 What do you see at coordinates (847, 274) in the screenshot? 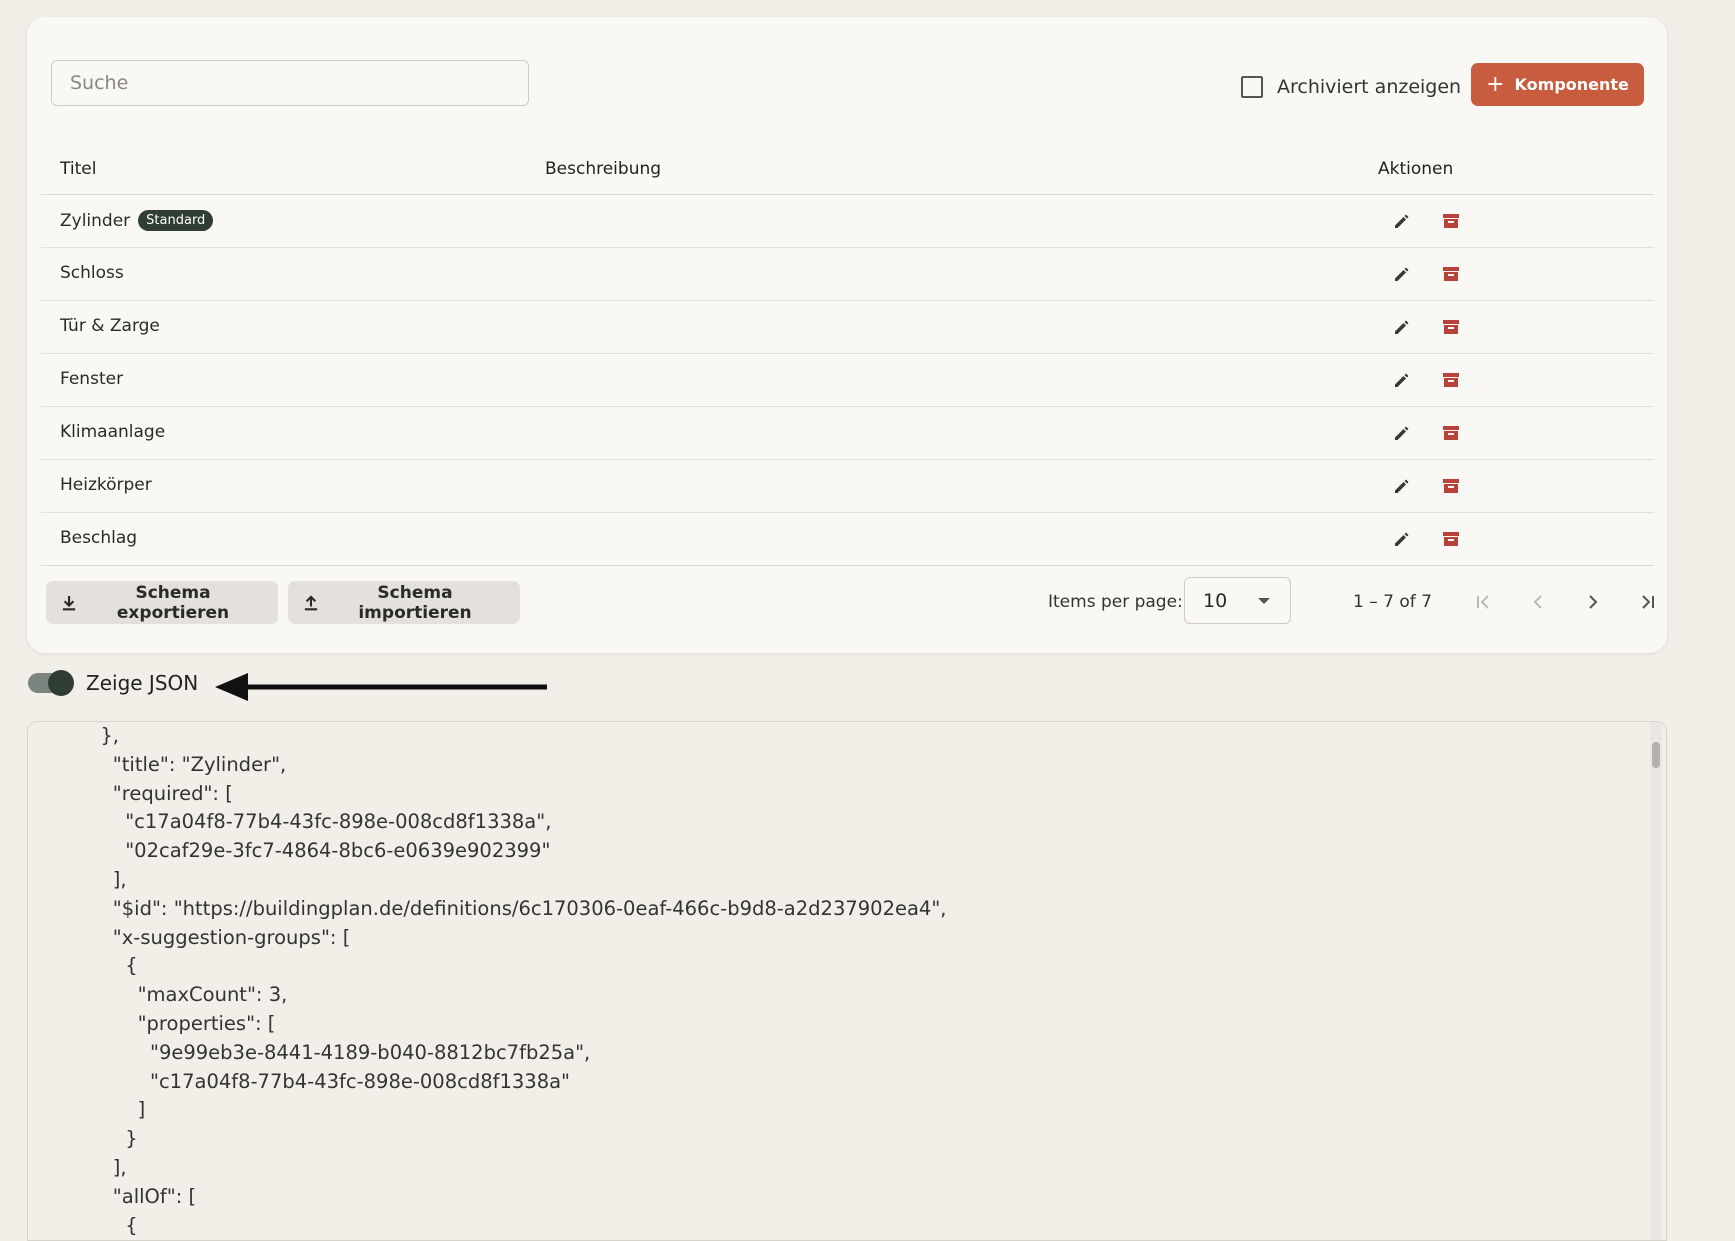
I see `table-row: Schloss` at bounding box center [847, 274].